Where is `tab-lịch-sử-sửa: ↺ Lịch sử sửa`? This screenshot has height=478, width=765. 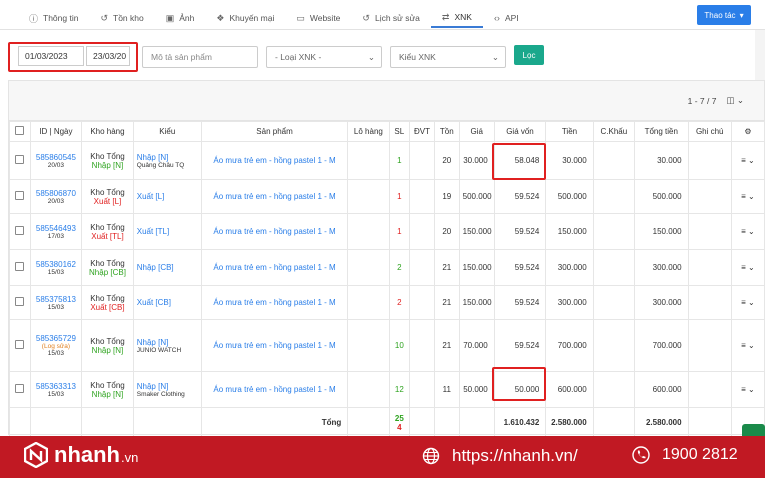 tab-lịch-sử-sửa: ↺ Lịch sử sửa is located at coordinates (390, 18).